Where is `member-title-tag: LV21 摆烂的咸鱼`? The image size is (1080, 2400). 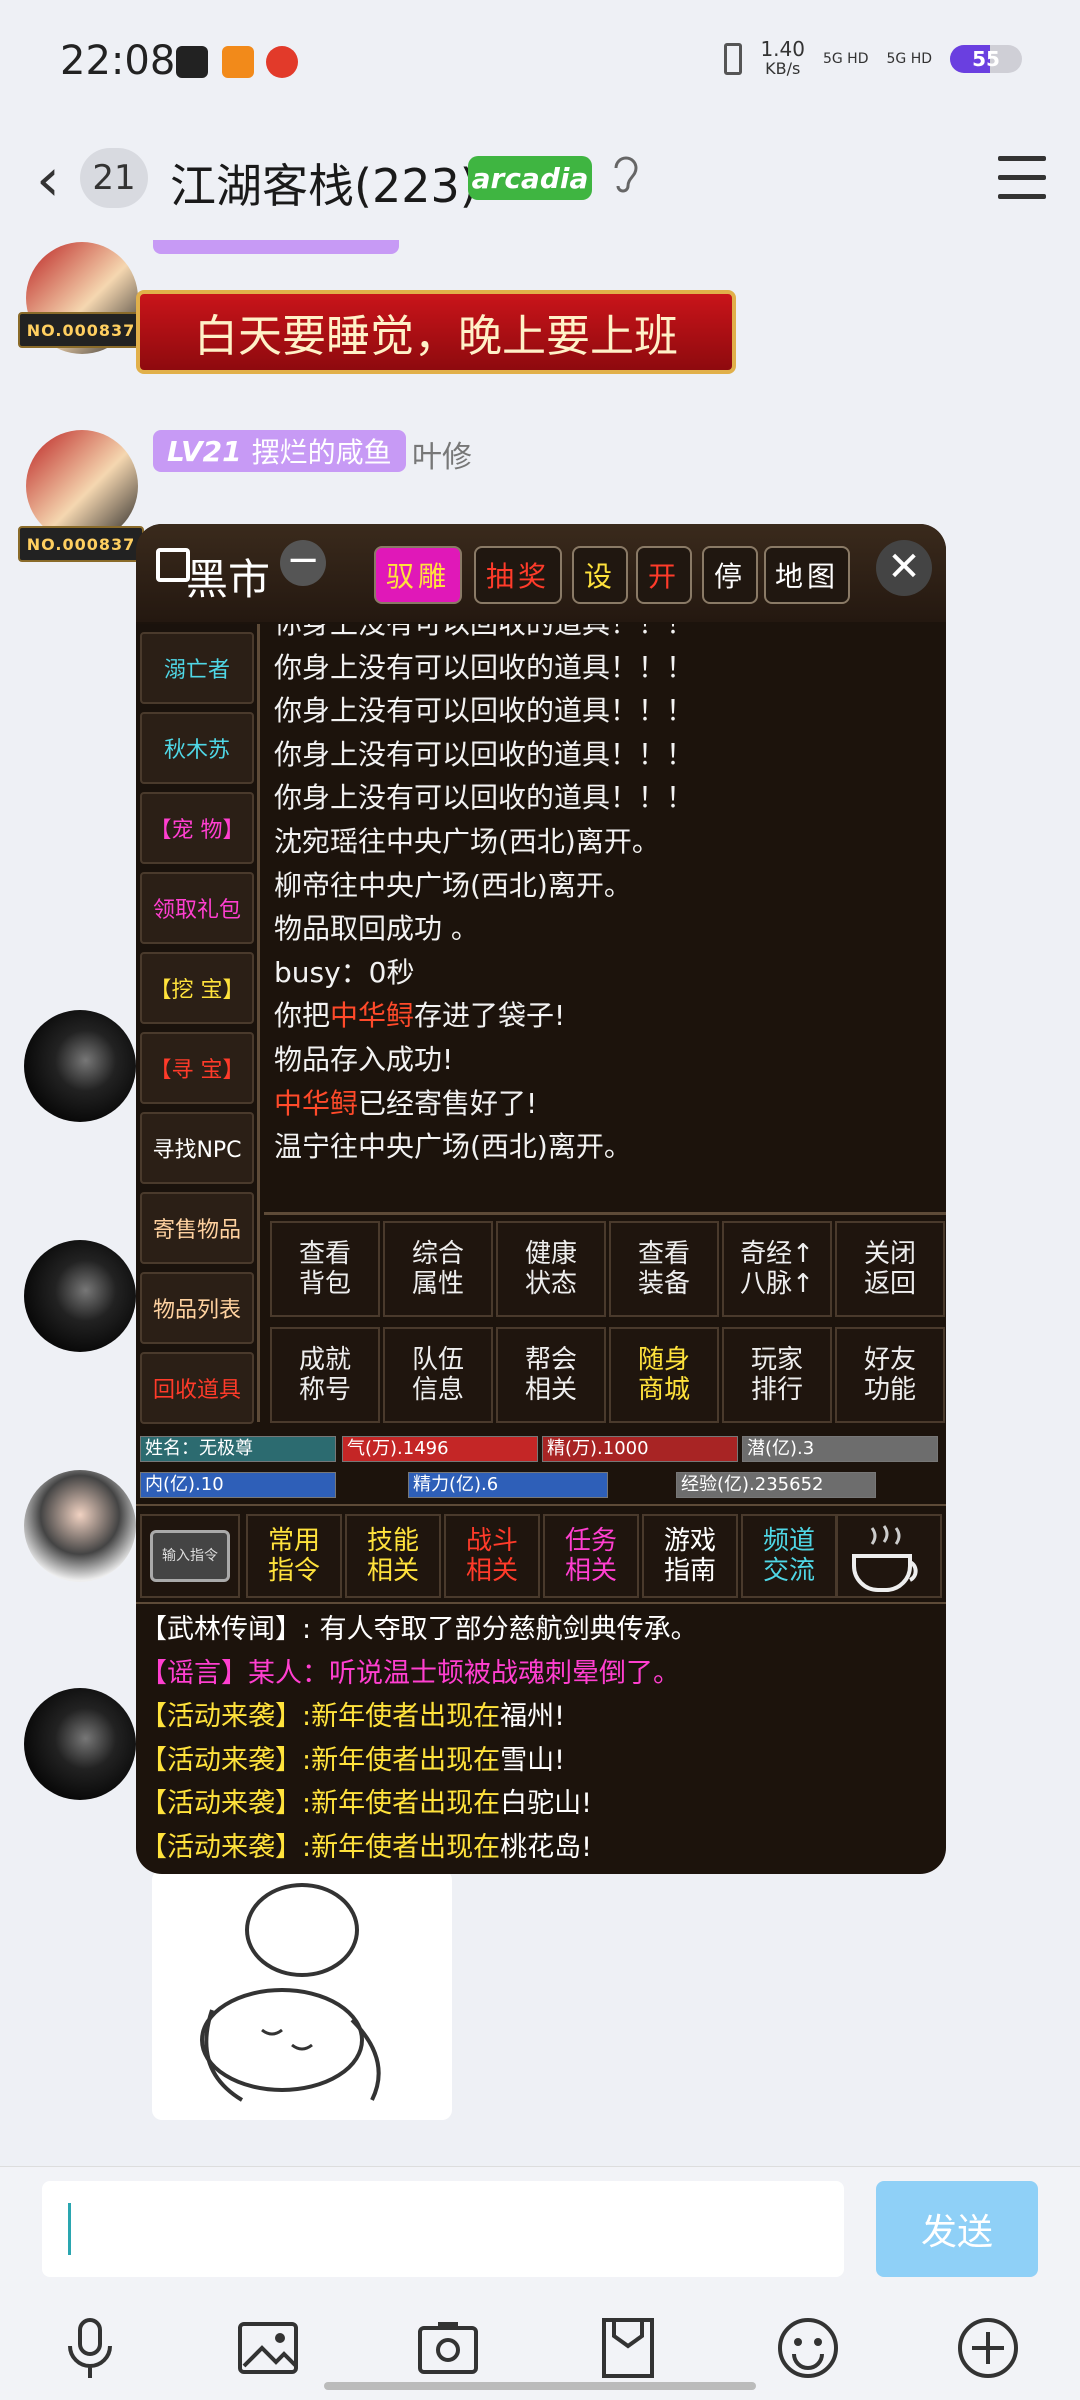
member-title-tag: LV21 摆烂的咸鱼 is located at coordinates (279, 451).